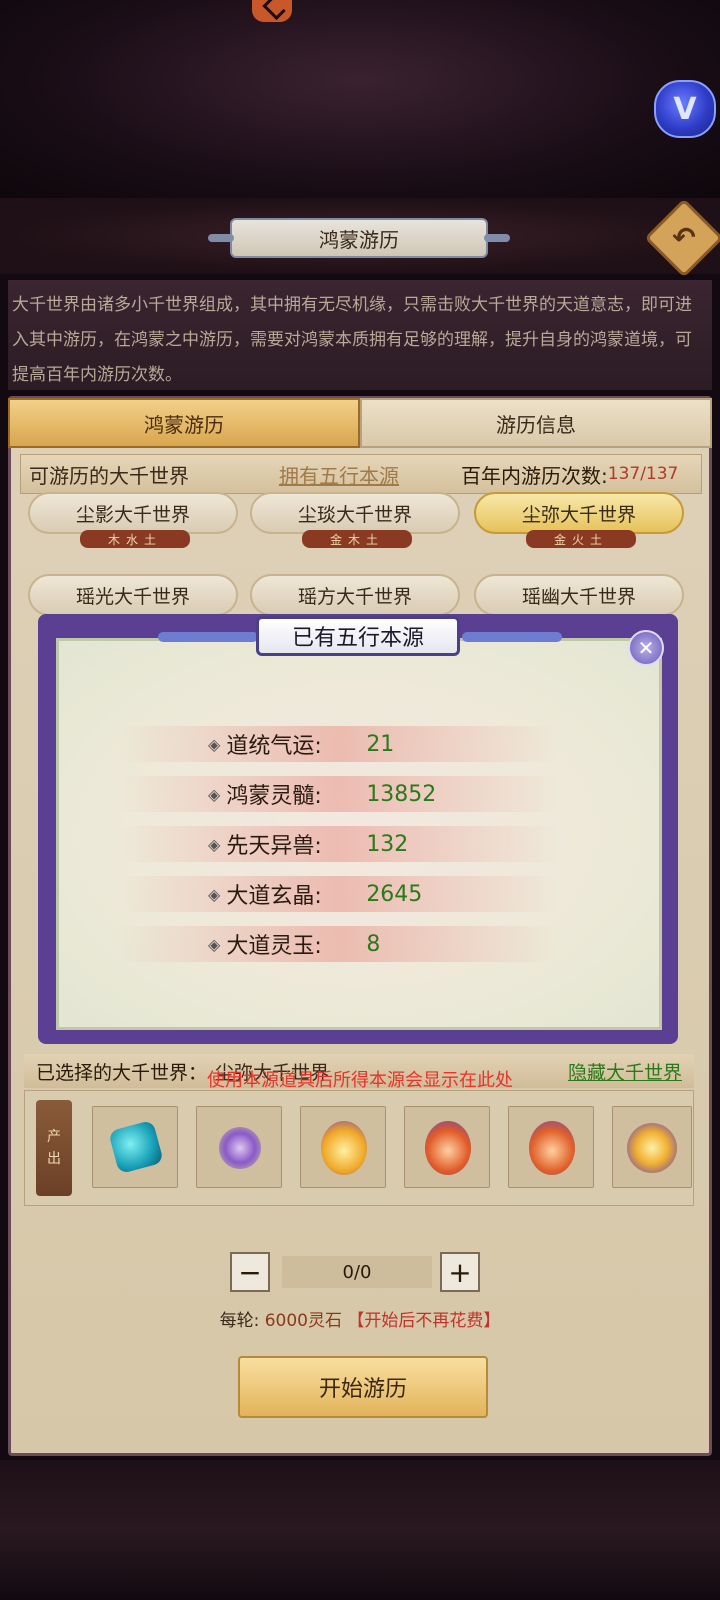  What do you see at coordinates (338, 744) in the screenshot?
I see `stat-row: ◈ 道统气运: 21` at bounding box center [338, 744].